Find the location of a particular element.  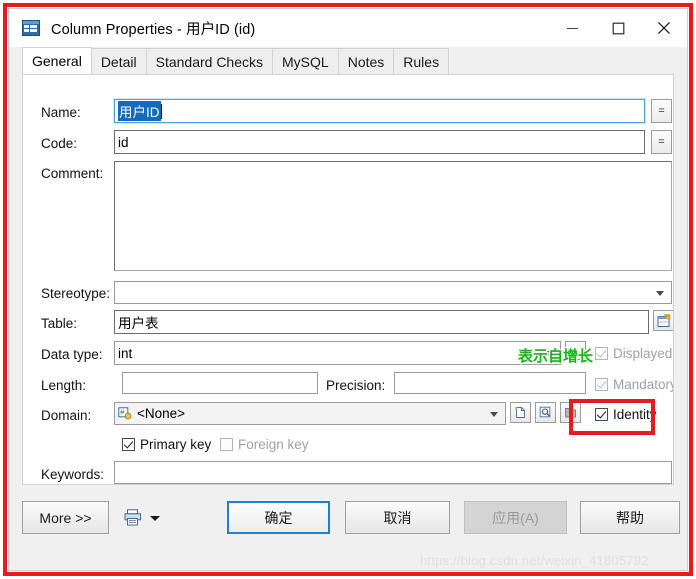

help-button-label: 帮助 is located at coordinates (630, 517).